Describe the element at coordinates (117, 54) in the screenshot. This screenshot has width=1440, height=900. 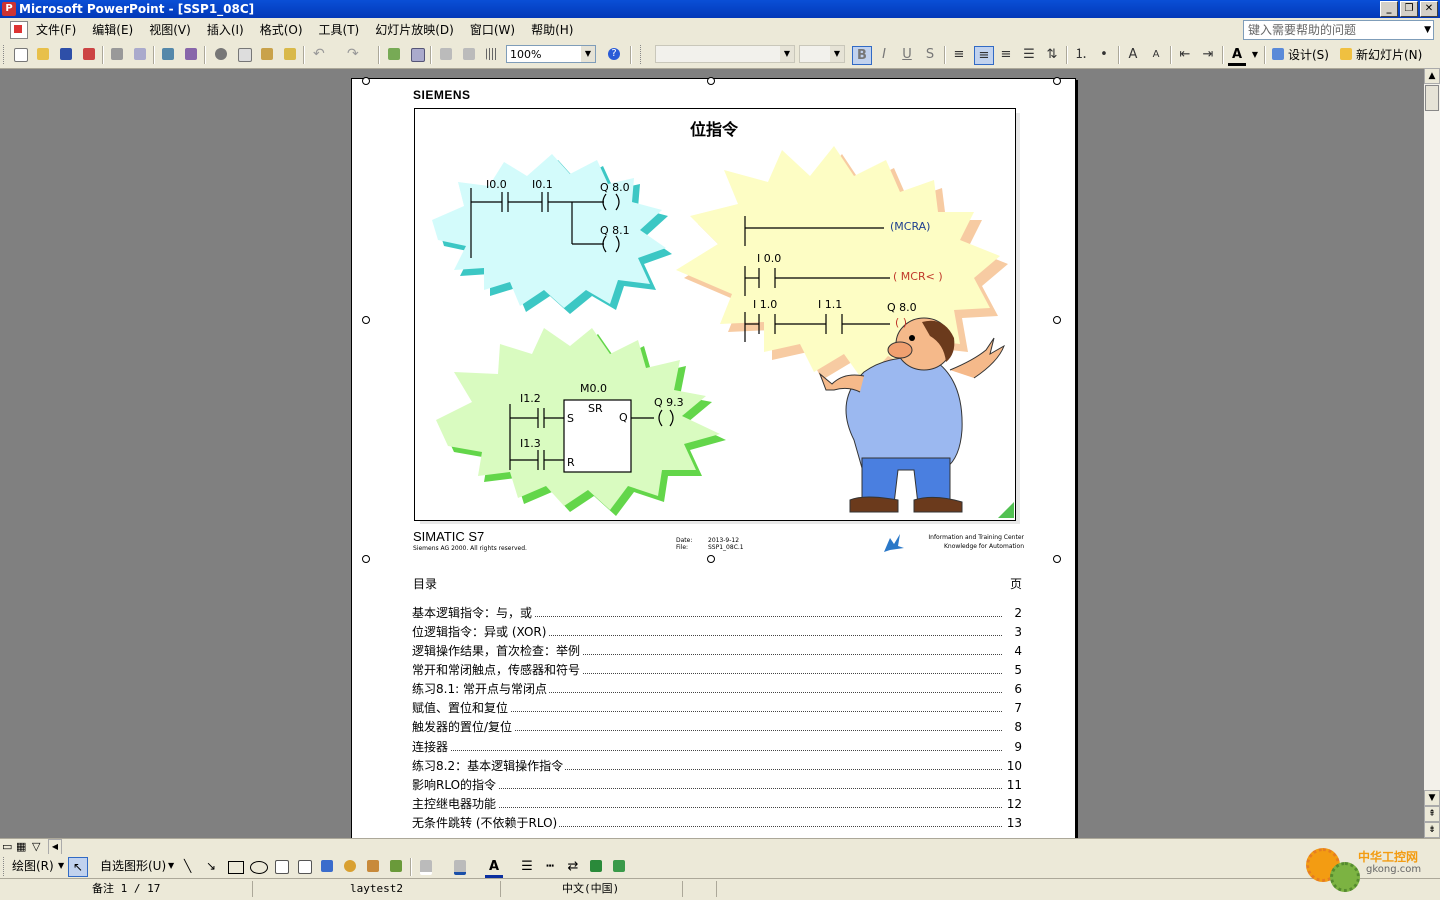
I see `print-icon` at that location.